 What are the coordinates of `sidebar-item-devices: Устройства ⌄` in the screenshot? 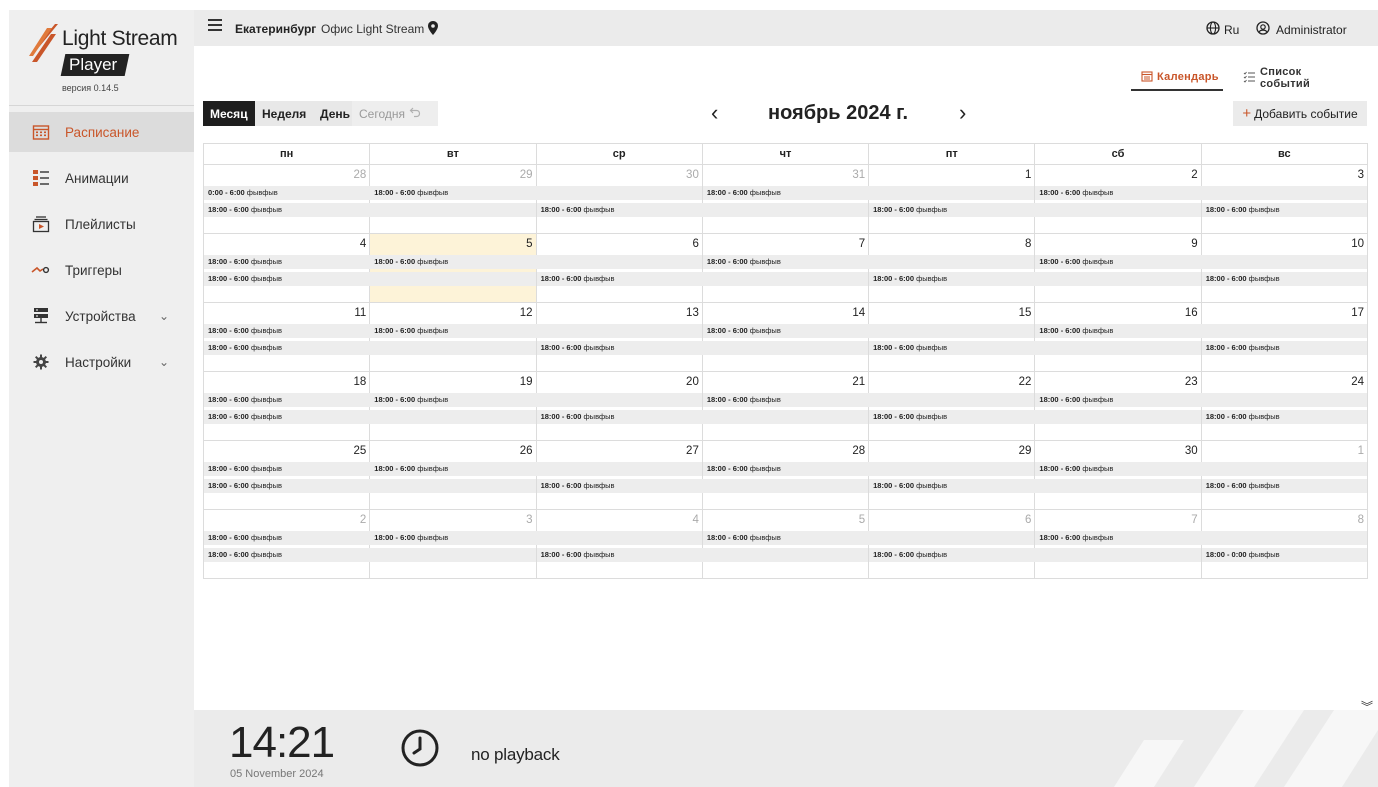 It's located at (101, 316).